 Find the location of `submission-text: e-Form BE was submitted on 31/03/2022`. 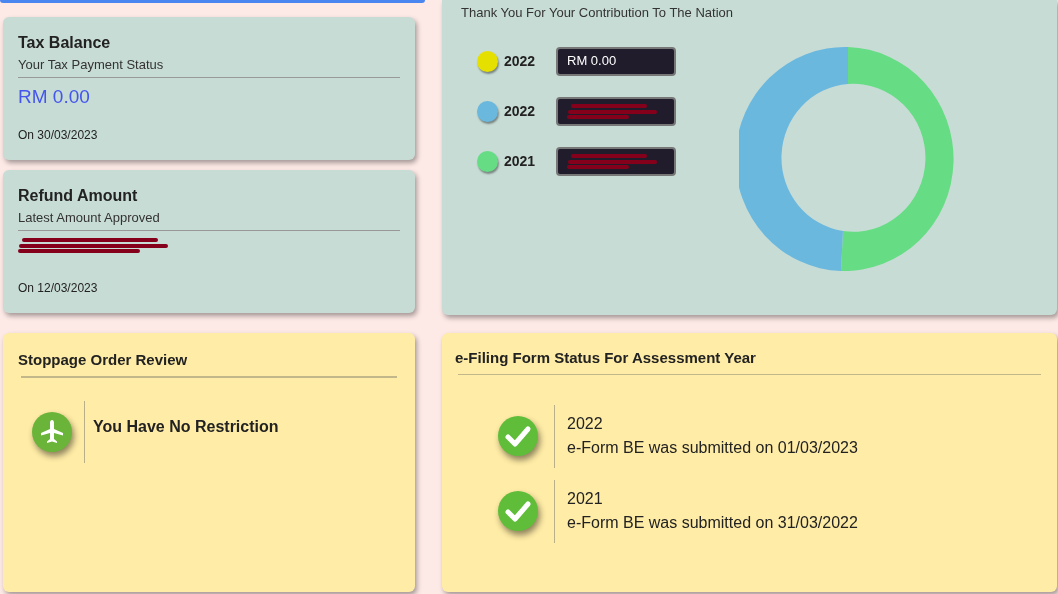

submission-text: e-Form BE was submitted on 31/03/2022 is located at coordinates (712, 522).